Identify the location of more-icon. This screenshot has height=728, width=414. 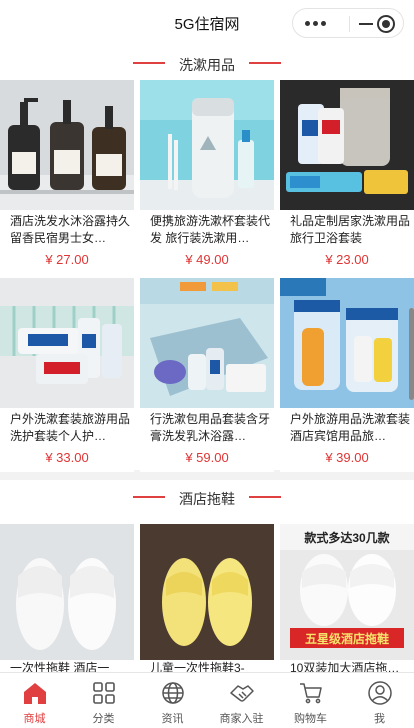
(320, 24).